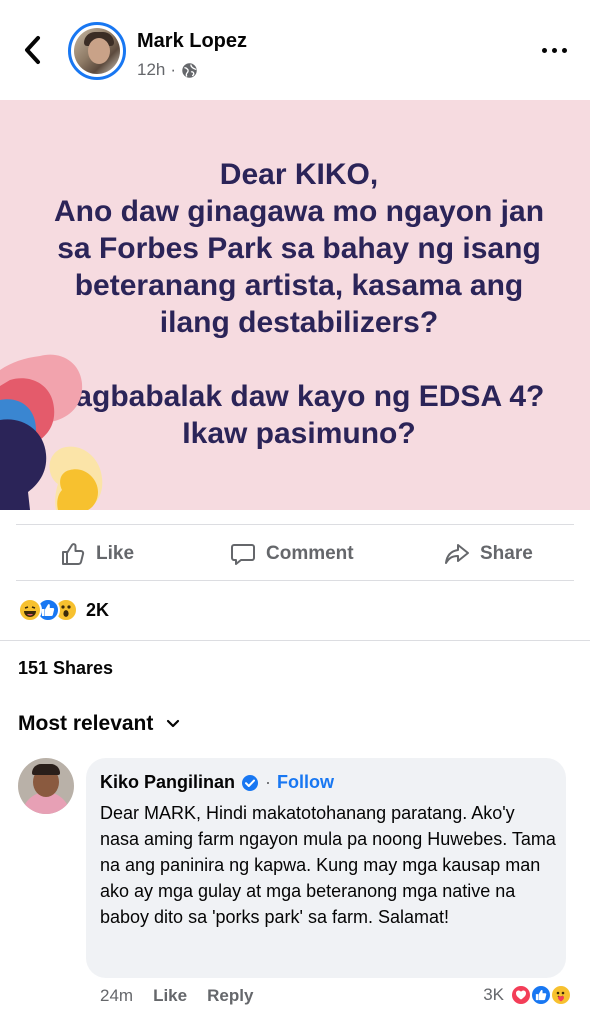  Describe the element at coordinates (192, 41) in the screenshot. I see `author-name: Mark Lopez` at that location.